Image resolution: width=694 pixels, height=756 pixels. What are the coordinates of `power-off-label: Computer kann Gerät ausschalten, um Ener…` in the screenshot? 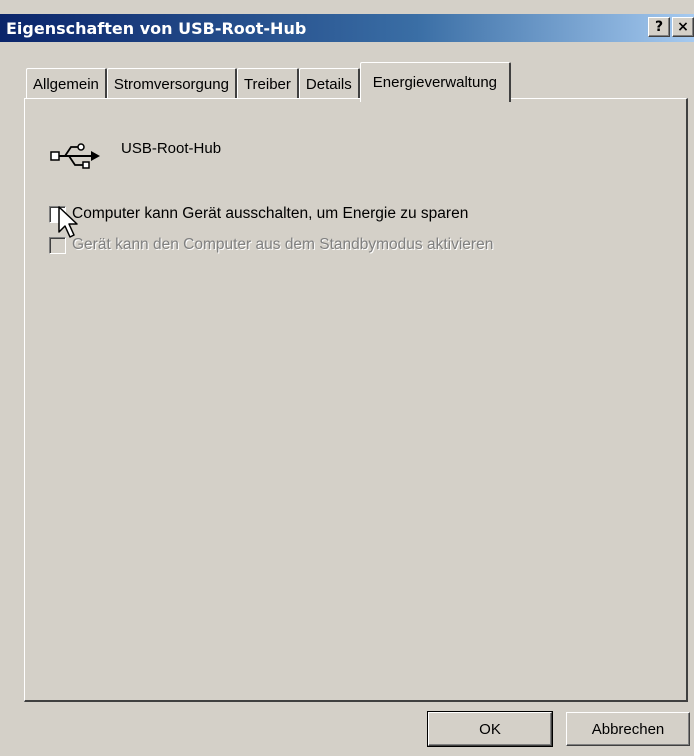 It's located at (270, 214).